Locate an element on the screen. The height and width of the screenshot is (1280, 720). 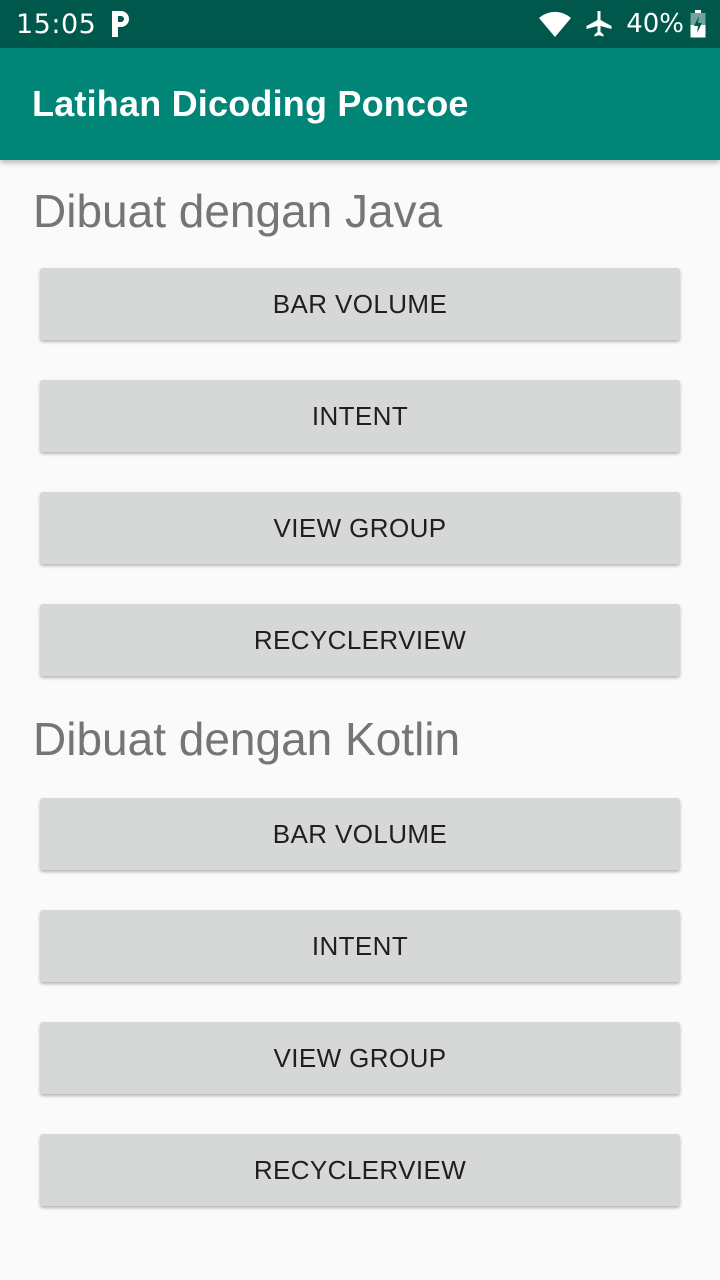
parking-notification-icon is located at coordinates (121, 24).